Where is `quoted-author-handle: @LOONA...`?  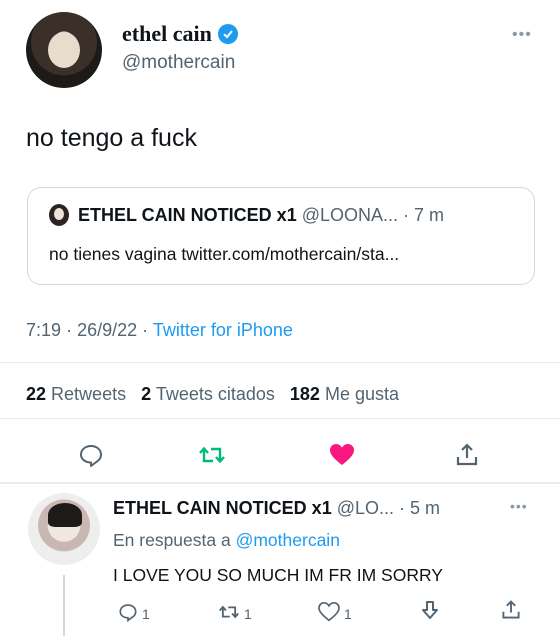 quoted-author-handle: @LOONA... is located at coordinates (350, 215).